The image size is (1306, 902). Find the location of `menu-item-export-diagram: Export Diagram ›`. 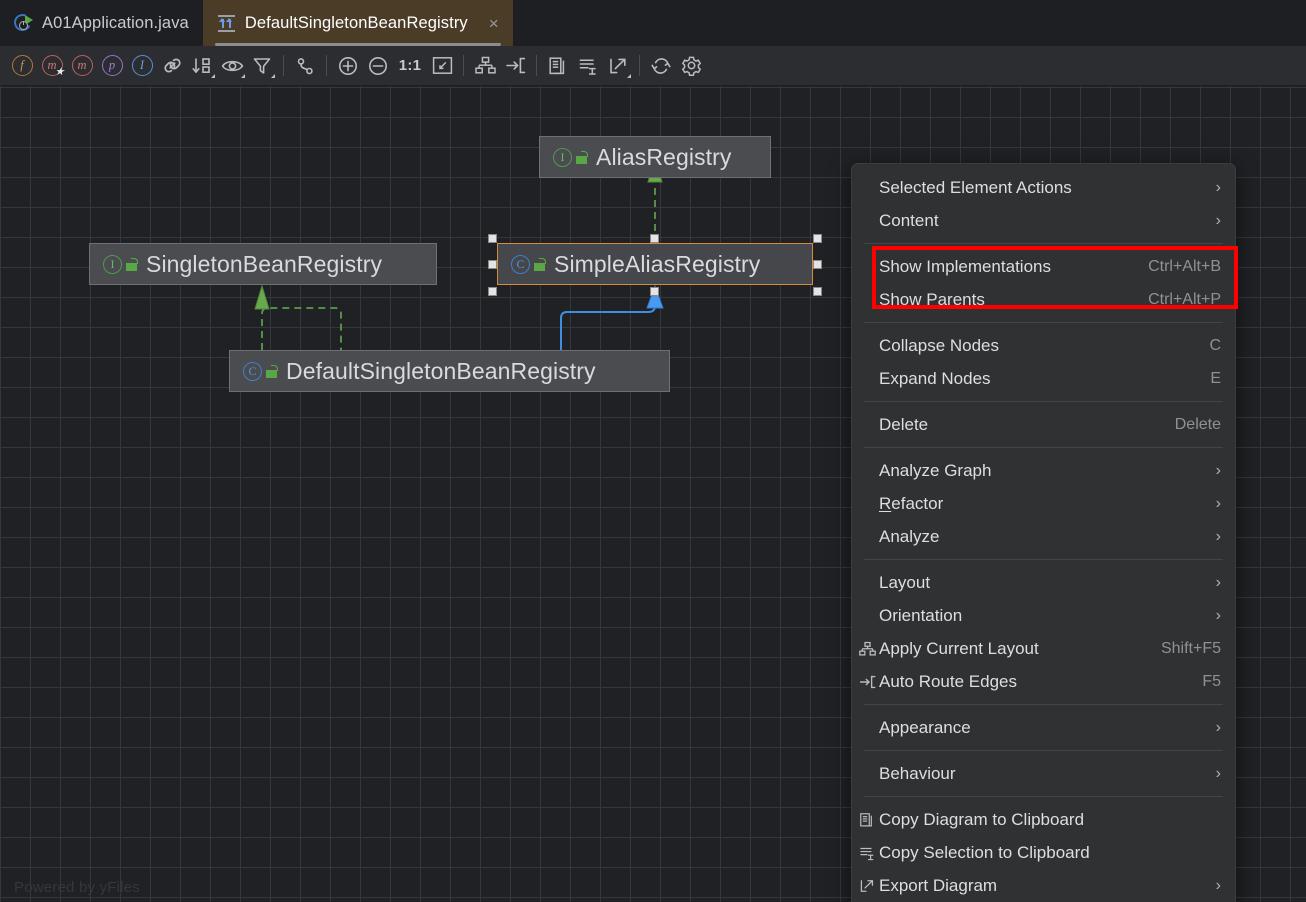

menu-item-export-diagram: Export Diagram › is located at coordinates (1043, 885).